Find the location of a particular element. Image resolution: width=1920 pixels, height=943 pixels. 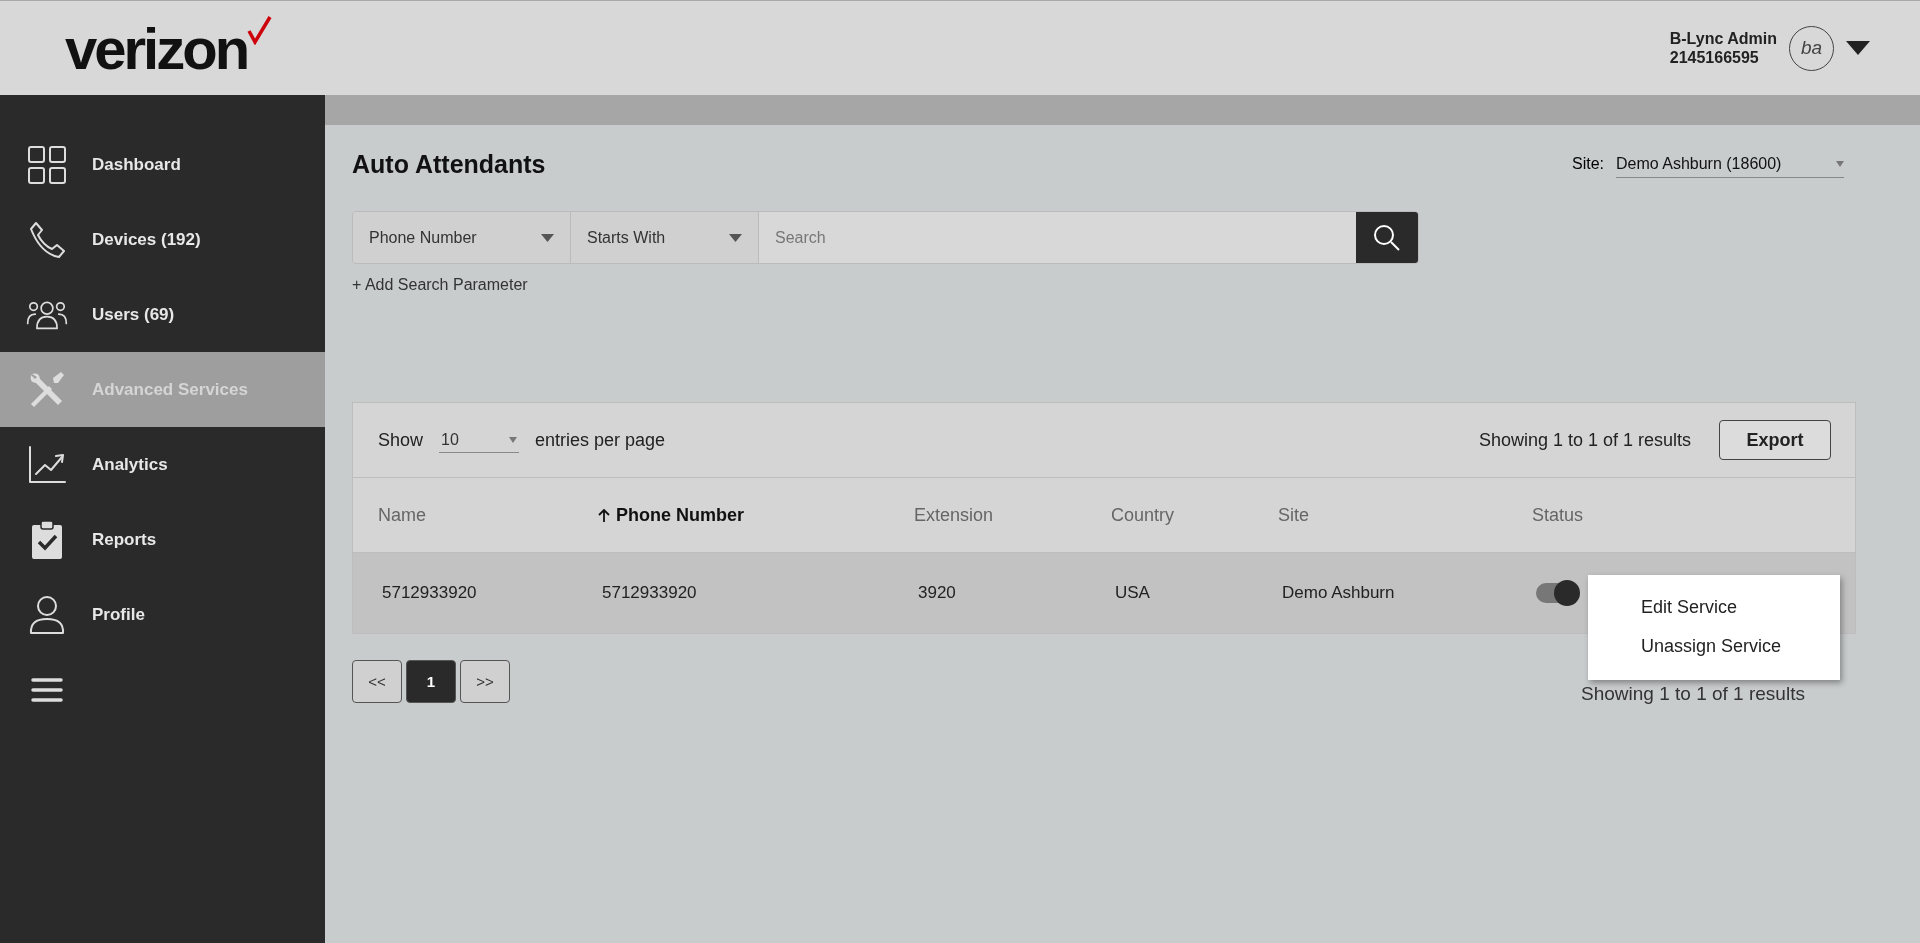

status-toggle is located at coordinates (1557, 593).